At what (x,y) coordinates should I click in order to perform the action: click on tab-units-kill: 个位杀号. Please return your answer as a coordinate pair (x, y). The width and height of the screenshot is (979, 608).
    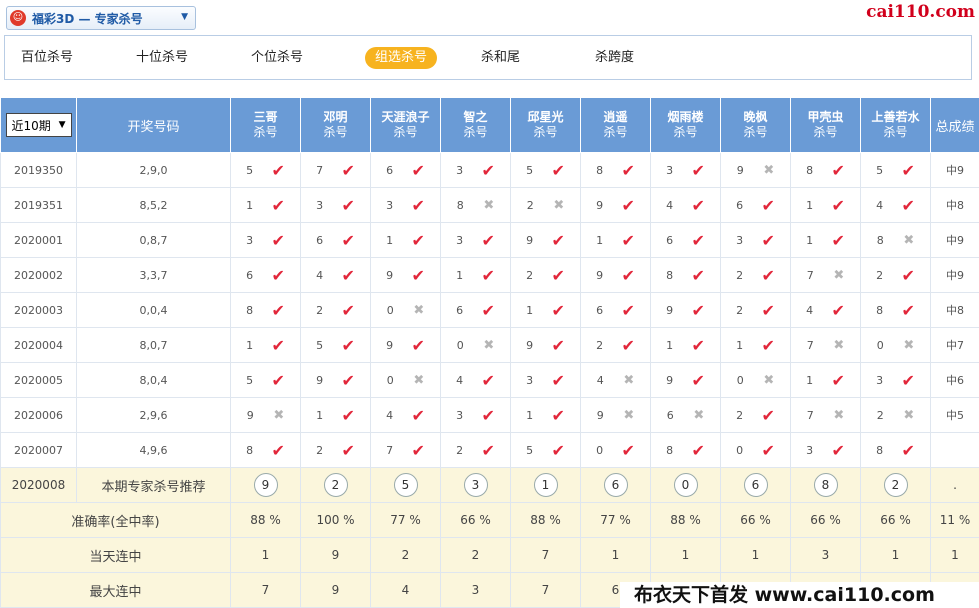
    Looking at the image, I should click on (277, 58).